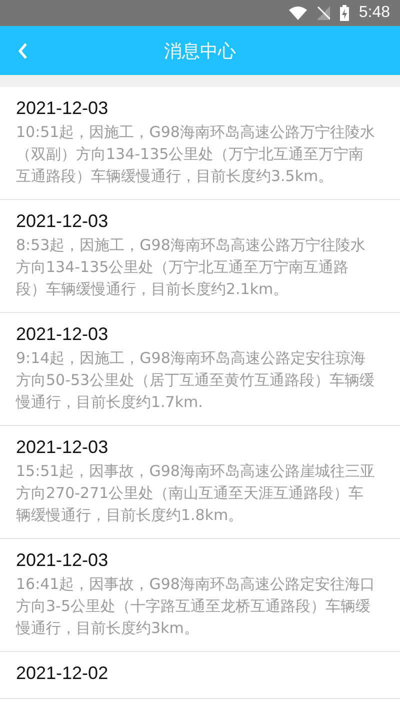 This screenshot has width=400, height=711. Describe the element at coordinates (196, 154) in the screenshot. I see `message-text: 10:51起，因施工，G98海南环岛高速公路万宁往陵水（双副）方向134-135公里处（万宁北互通至万宁南互通路段）车辆缓慢通行，目前长度约3.5km。` at that location.